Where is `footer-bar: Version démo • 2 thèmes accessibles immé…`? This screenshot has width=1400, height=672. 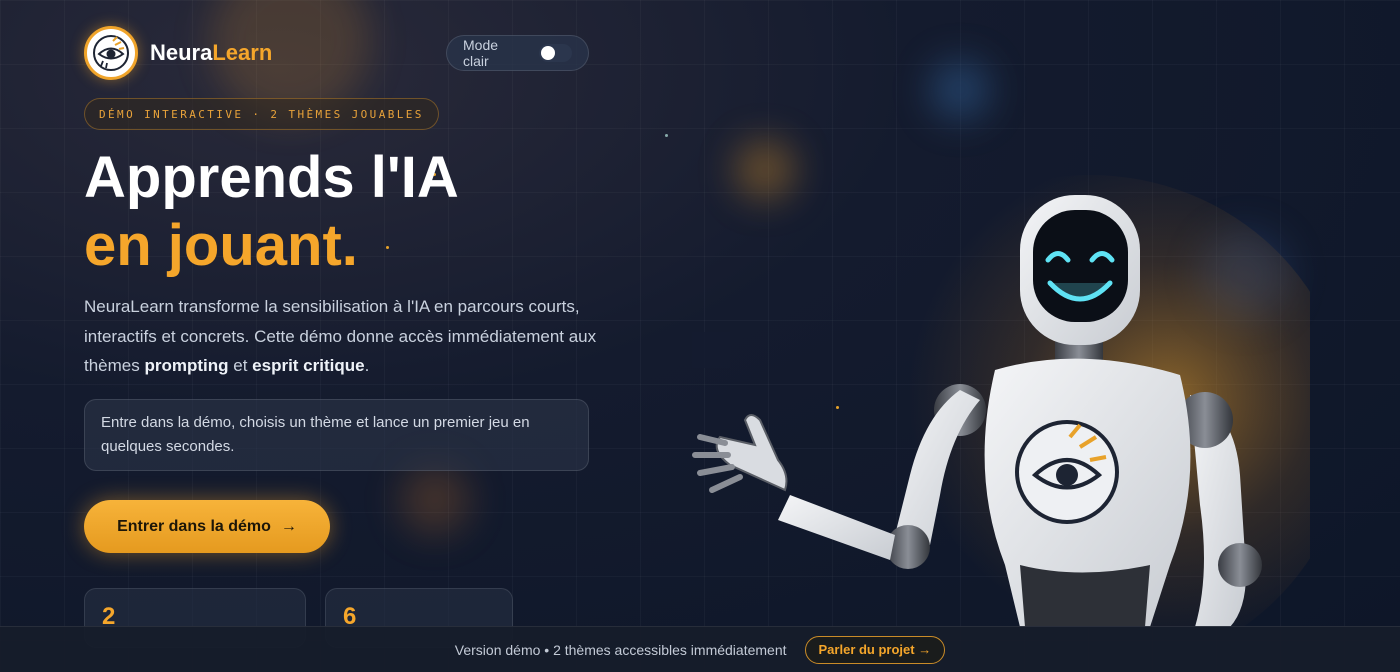
footer-bar: Version démo • 2 thèmes accessibles immé… is located at coordinates (700, 649).